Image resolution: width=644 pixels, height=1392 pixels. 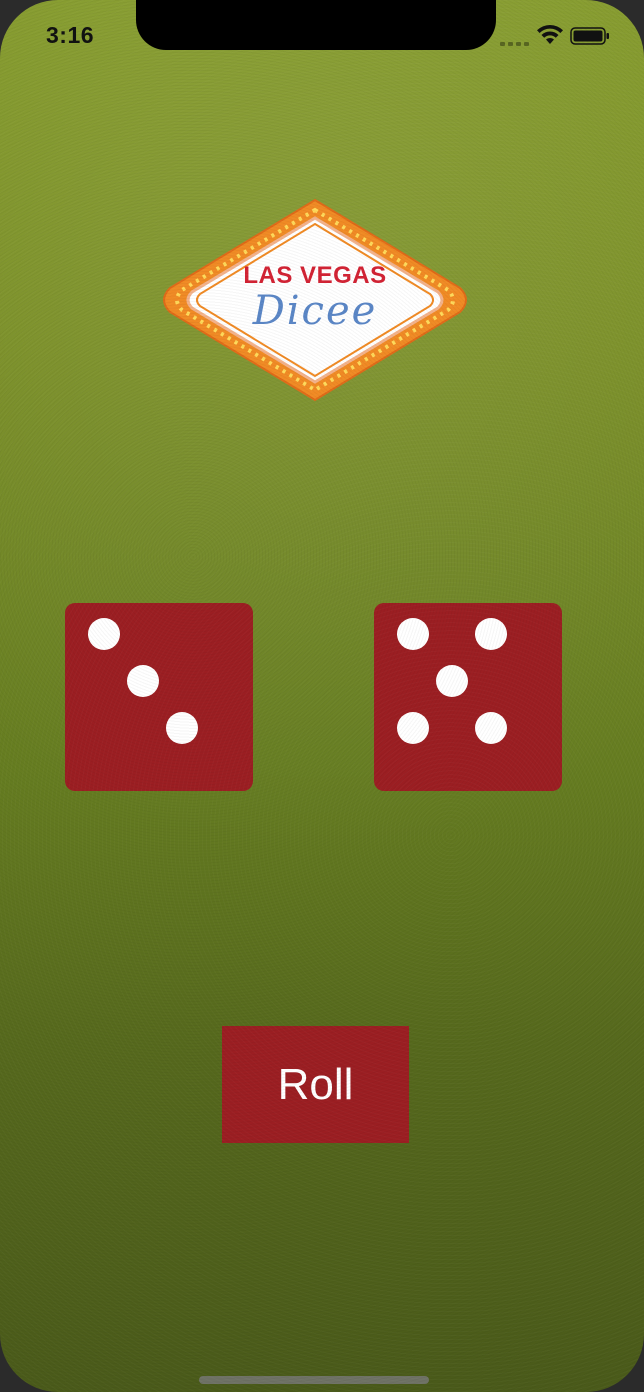 I want to click on notch, so click(x=316, y=25).